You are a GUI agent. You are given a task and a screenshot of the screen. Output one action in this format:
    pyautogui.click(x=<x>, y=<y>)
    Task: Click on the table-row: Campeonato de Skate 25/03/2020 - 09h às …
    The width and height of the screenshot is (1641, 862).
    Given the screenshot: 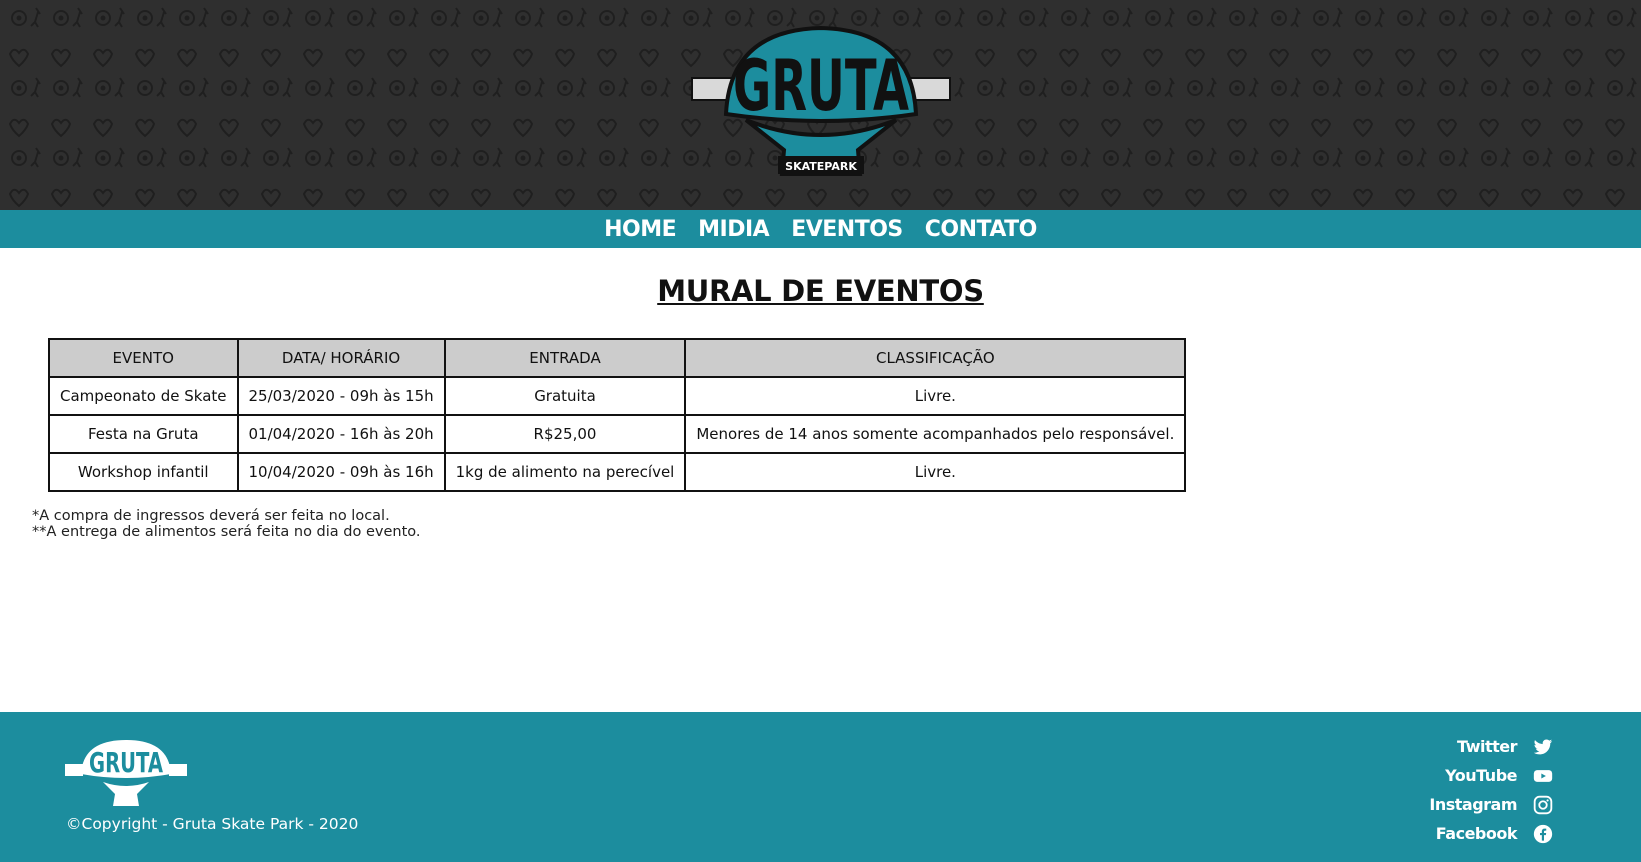 What is the action you would take?
    pyautogui.click(x=617, y=396)
    